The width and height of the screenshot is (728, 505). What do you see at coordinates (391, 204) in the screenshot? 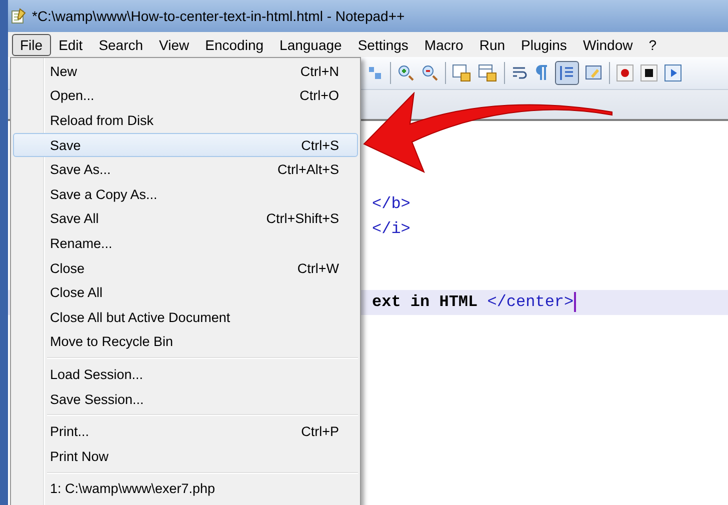
I see `code-line: </b>` at bounding box center [391, 204].